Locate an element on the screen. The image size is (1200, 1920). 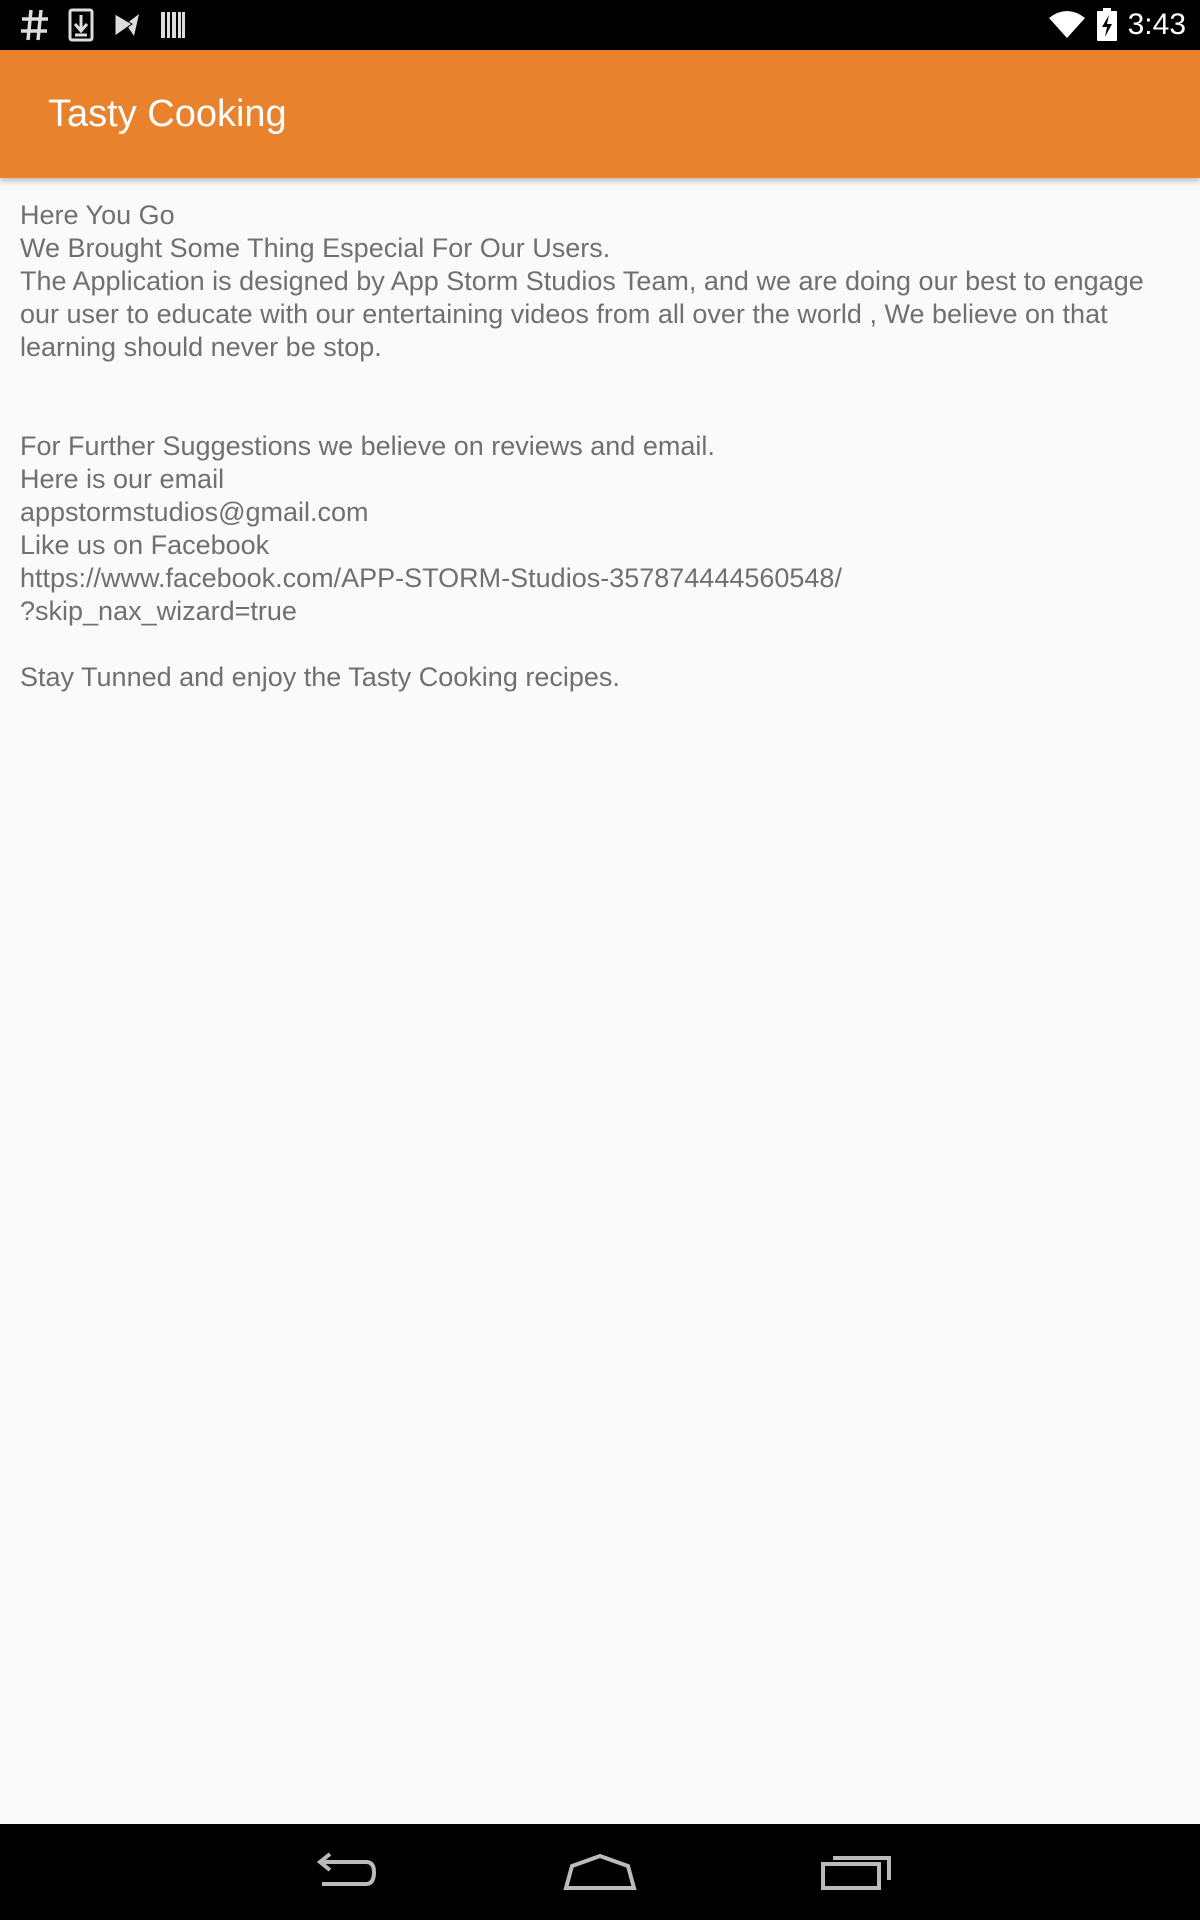
navigation-bar is located at coordinates (600, 1872).